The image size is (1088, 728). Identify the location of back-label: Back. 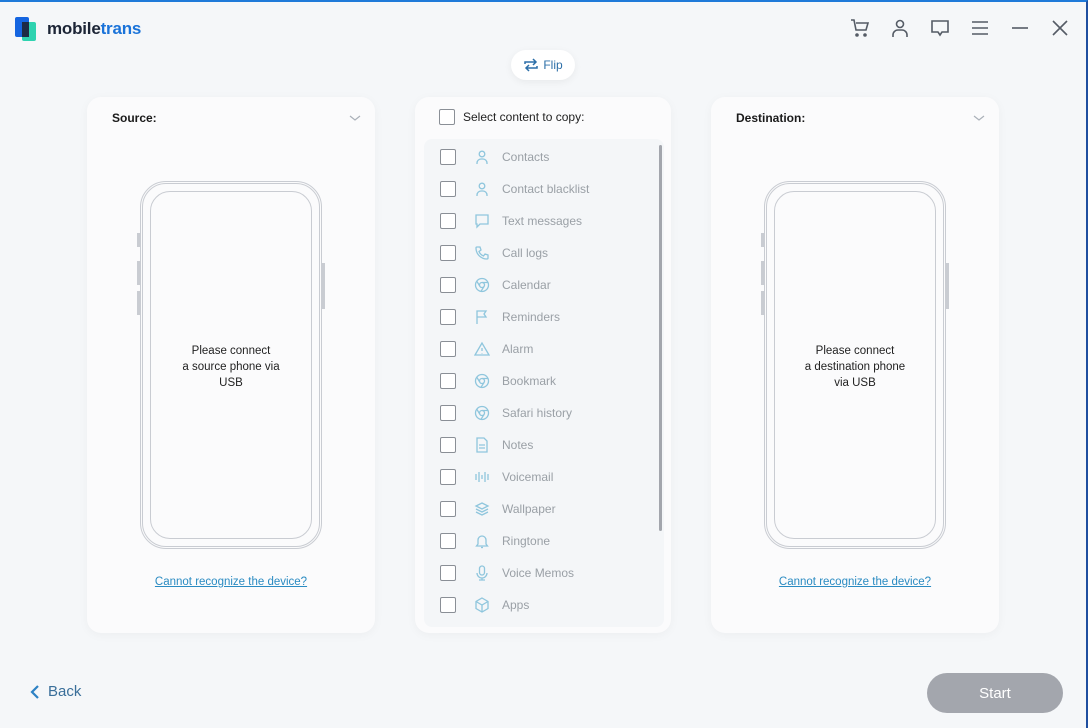
(65, 691).